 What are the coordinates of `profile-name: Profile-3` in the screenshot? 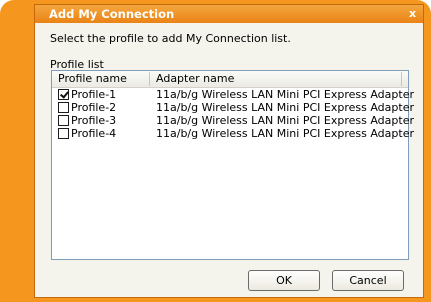 It's located at (94, 120).